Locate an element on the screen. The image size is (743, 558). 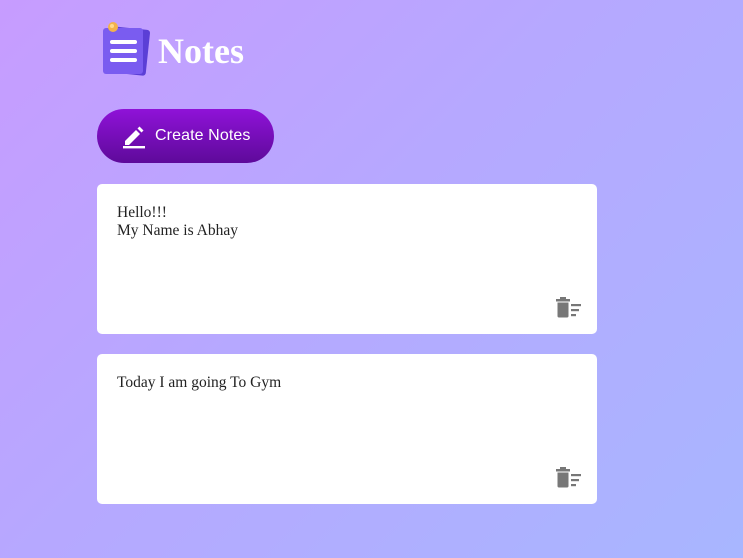
app-header: Notes is located at coordinates (172, 49).